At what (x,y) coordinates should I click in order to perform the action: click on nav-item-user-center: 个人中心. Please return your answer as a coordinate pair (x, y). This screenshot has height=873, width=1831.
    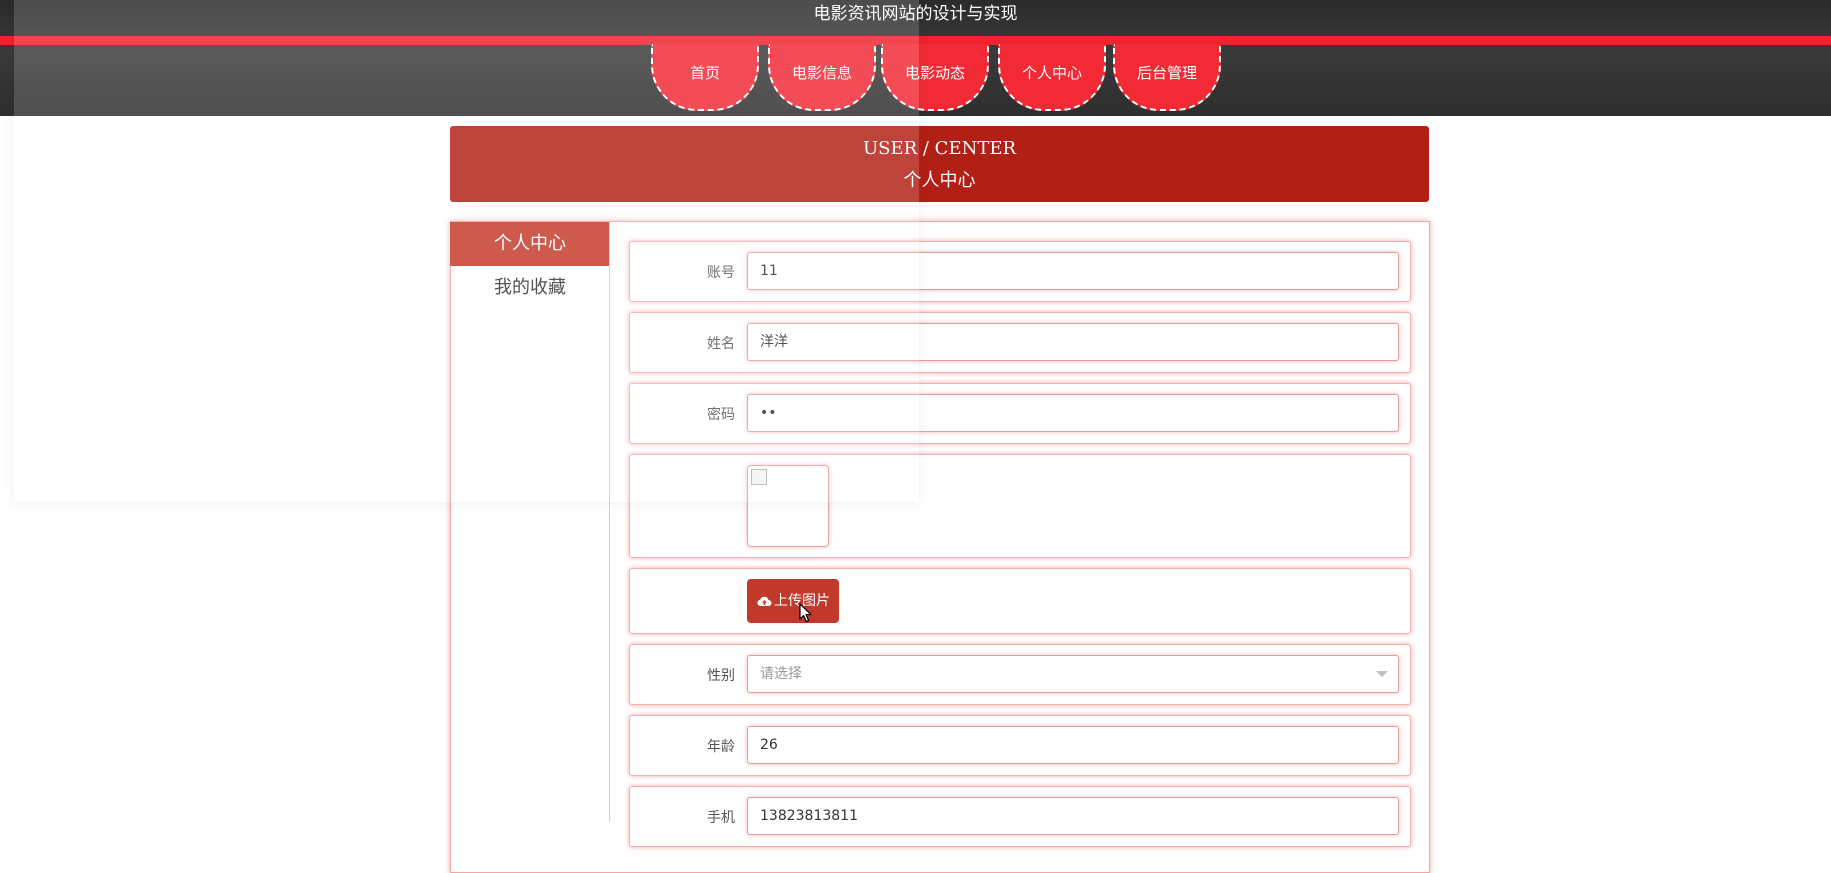
    Looking at the image, I should click on (1052, 77).